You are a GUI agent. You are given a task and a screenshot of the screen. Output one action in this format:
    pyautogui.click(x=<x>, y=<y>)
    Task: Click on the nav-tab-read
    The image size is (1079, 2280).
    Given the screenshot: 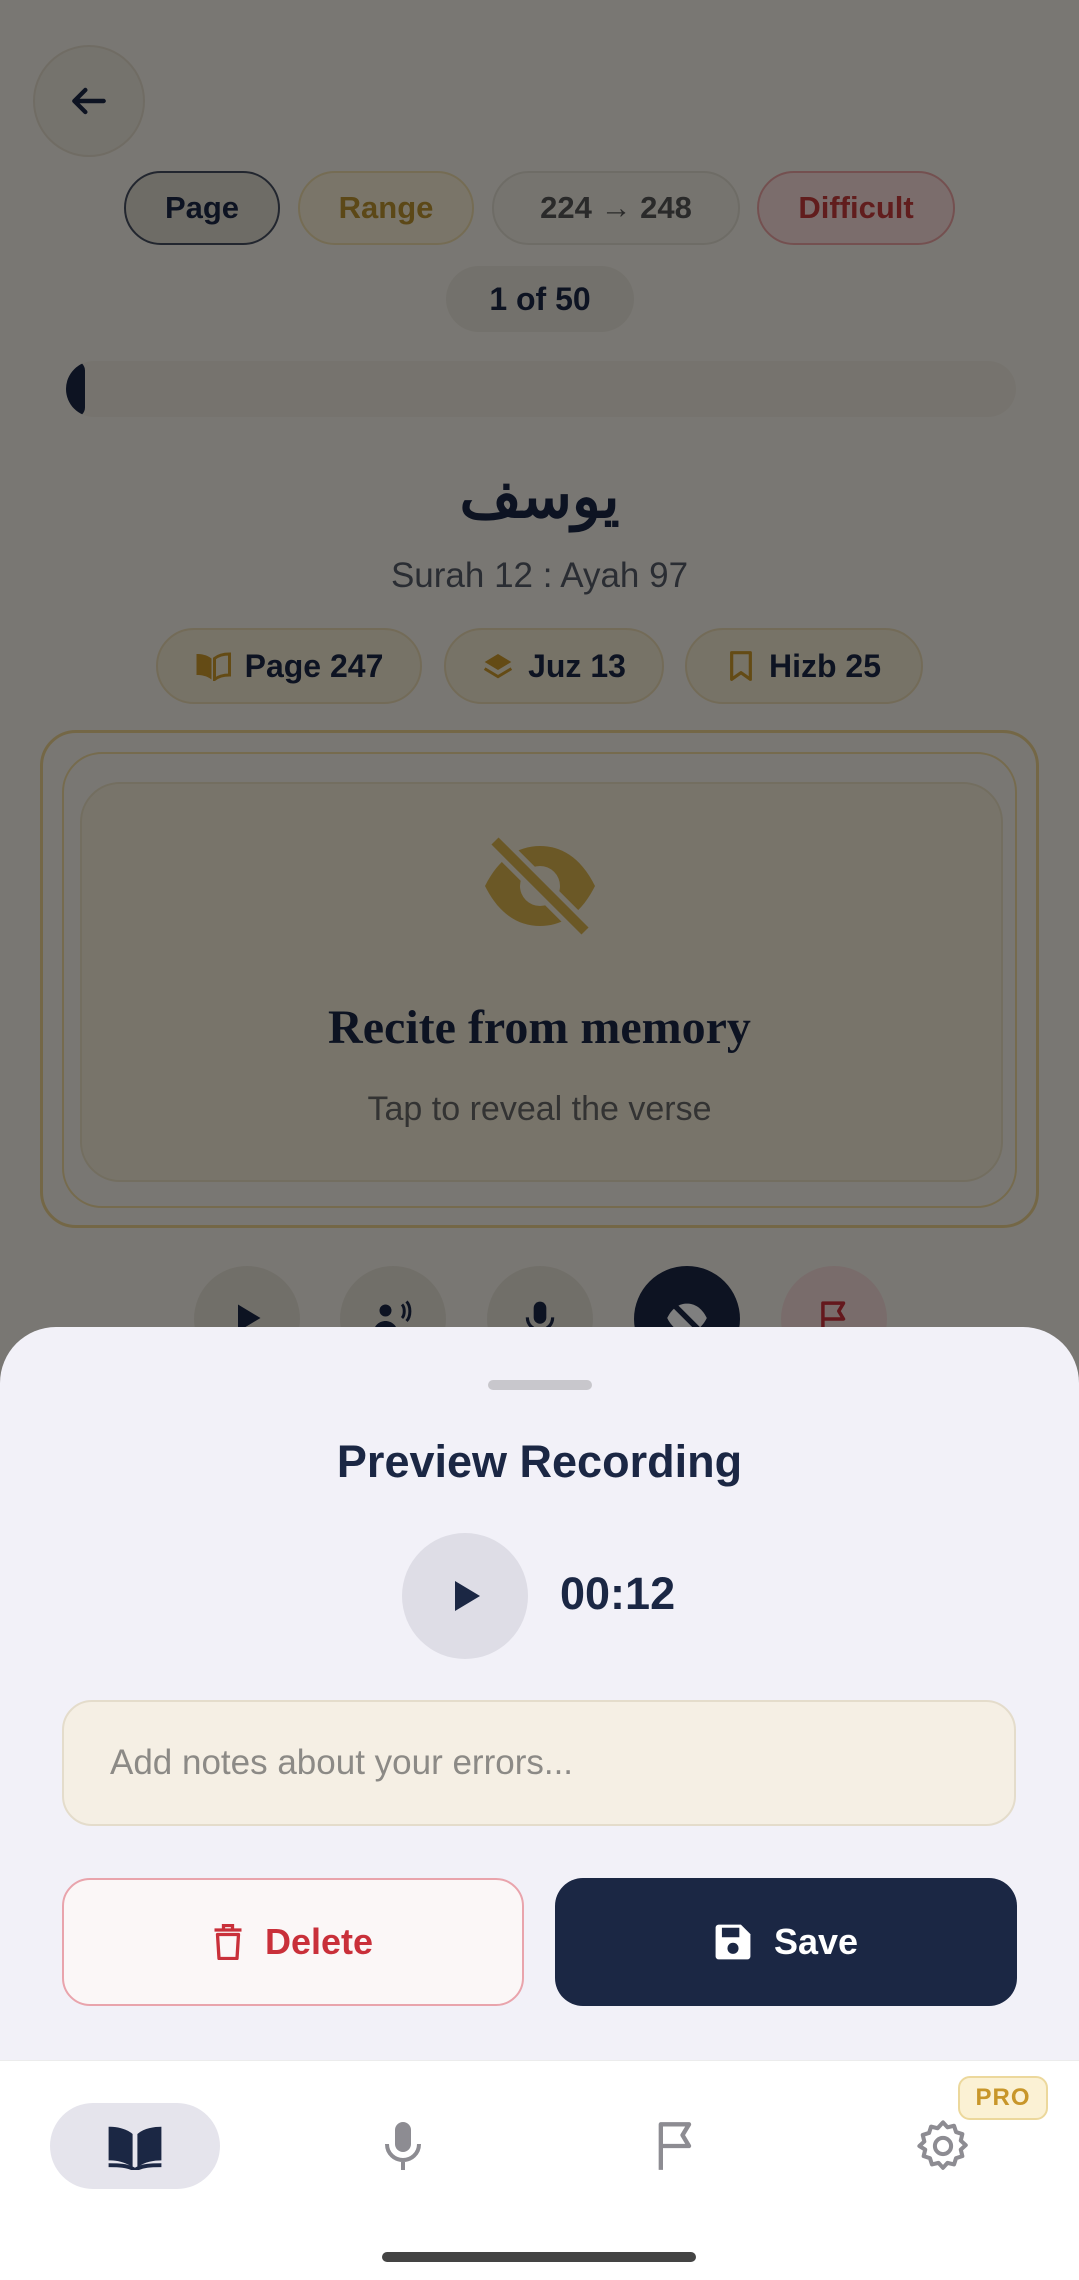 What is the action you would take?
    pyautogui.click(x=135, y=2146)
    